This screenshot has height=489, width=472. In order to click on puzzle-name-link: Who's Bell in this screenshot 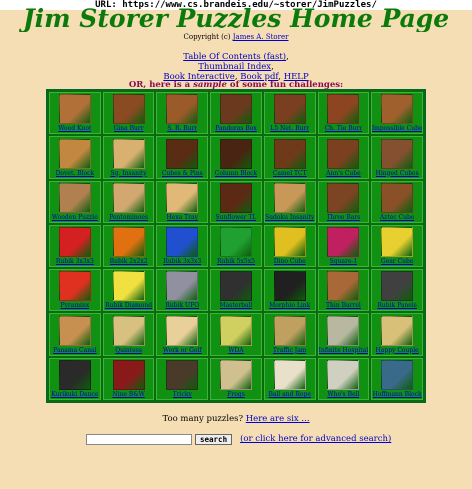, I will do `click(343, 394)`.